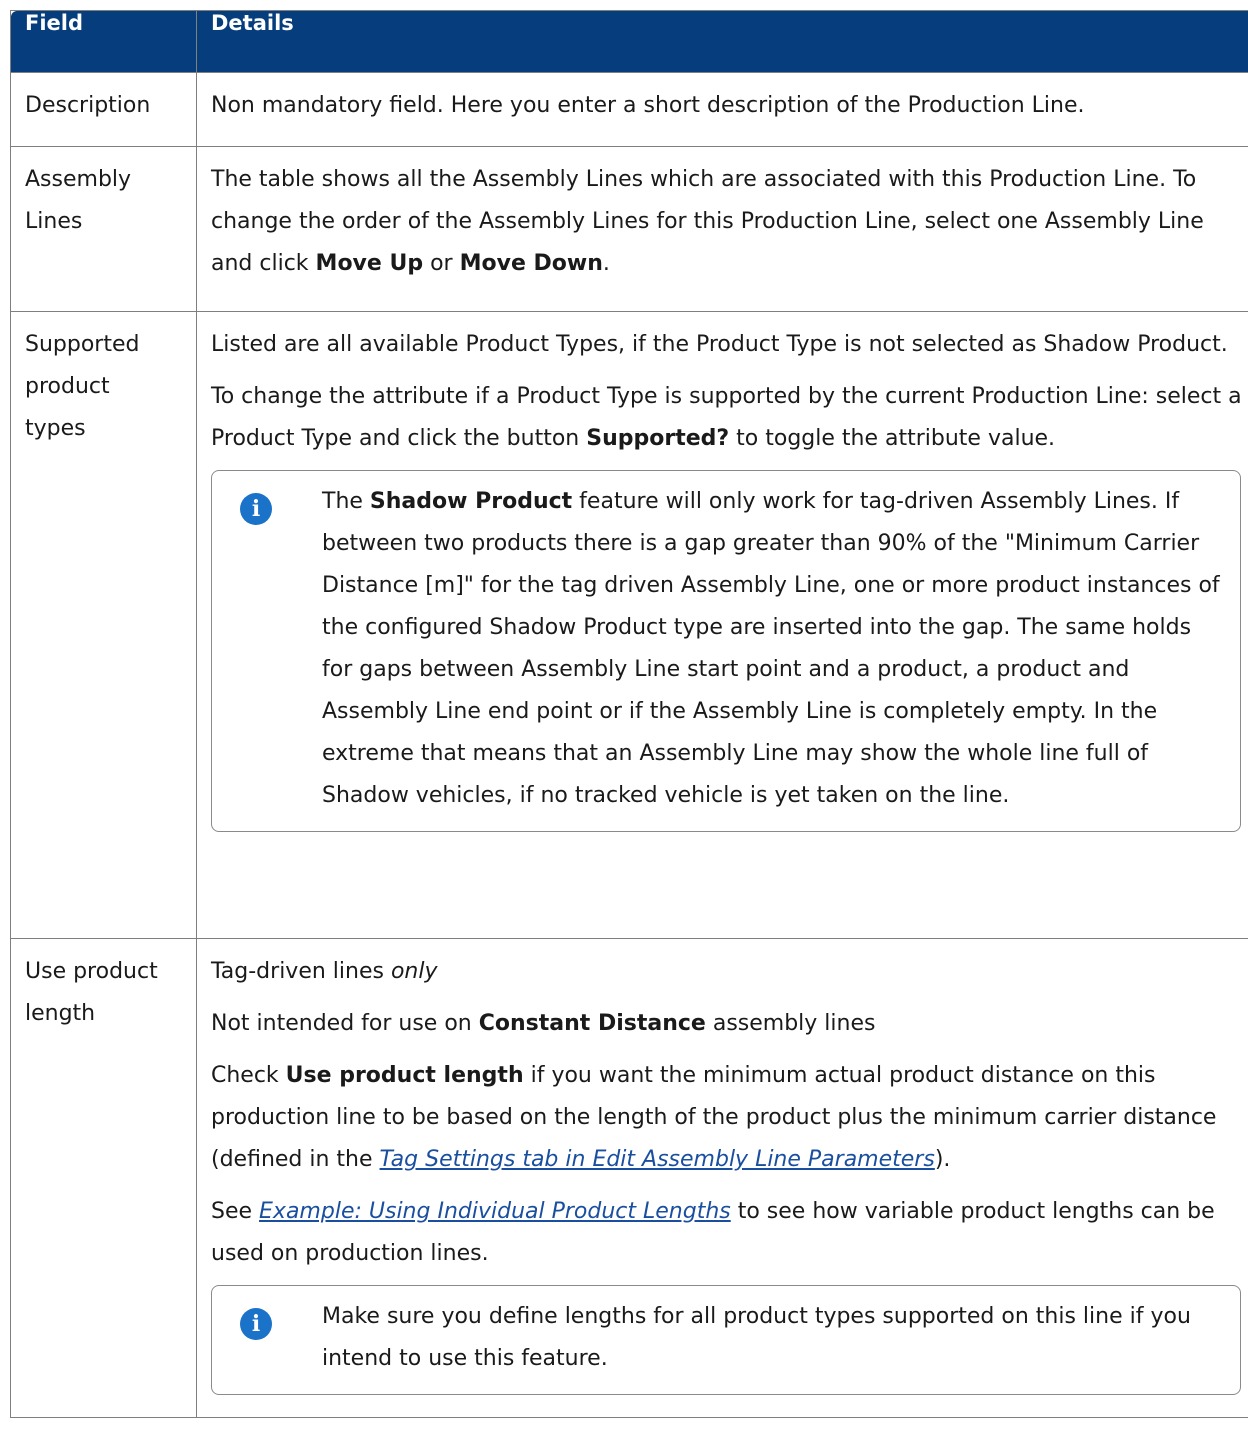 The width and height of the screenshot is (1248, 1439). I want to click on bold-move-down: Move Down, so click(531, 263).